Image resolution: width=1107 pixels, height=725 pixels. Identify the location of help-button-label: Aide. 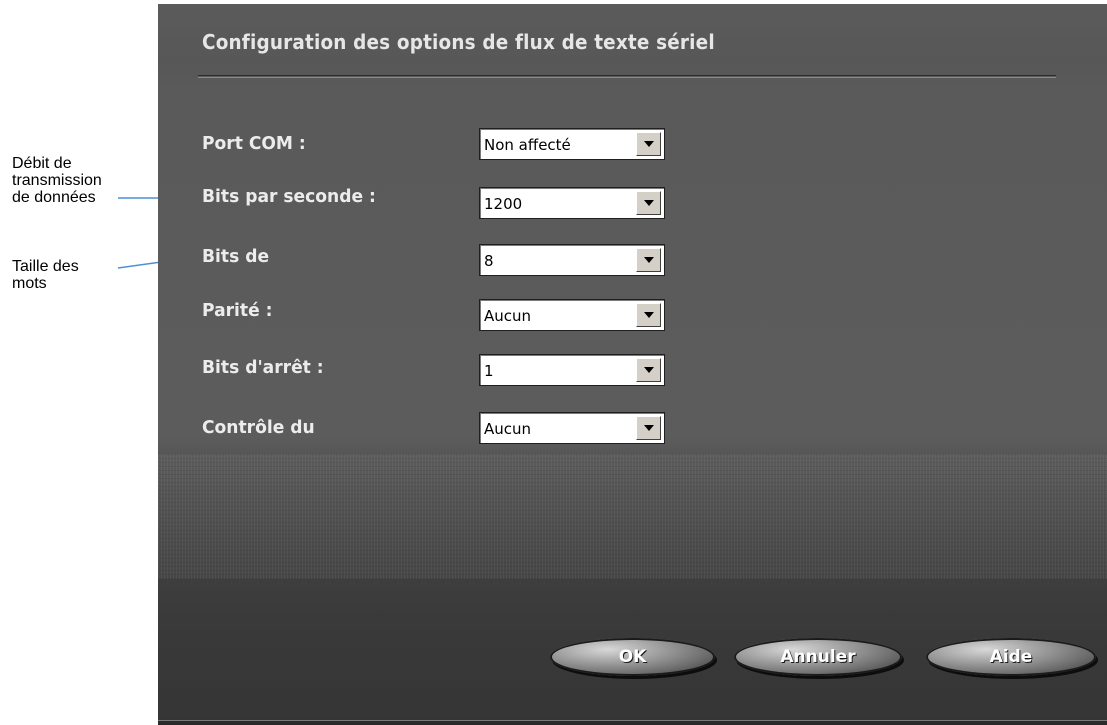
(1011, 657).